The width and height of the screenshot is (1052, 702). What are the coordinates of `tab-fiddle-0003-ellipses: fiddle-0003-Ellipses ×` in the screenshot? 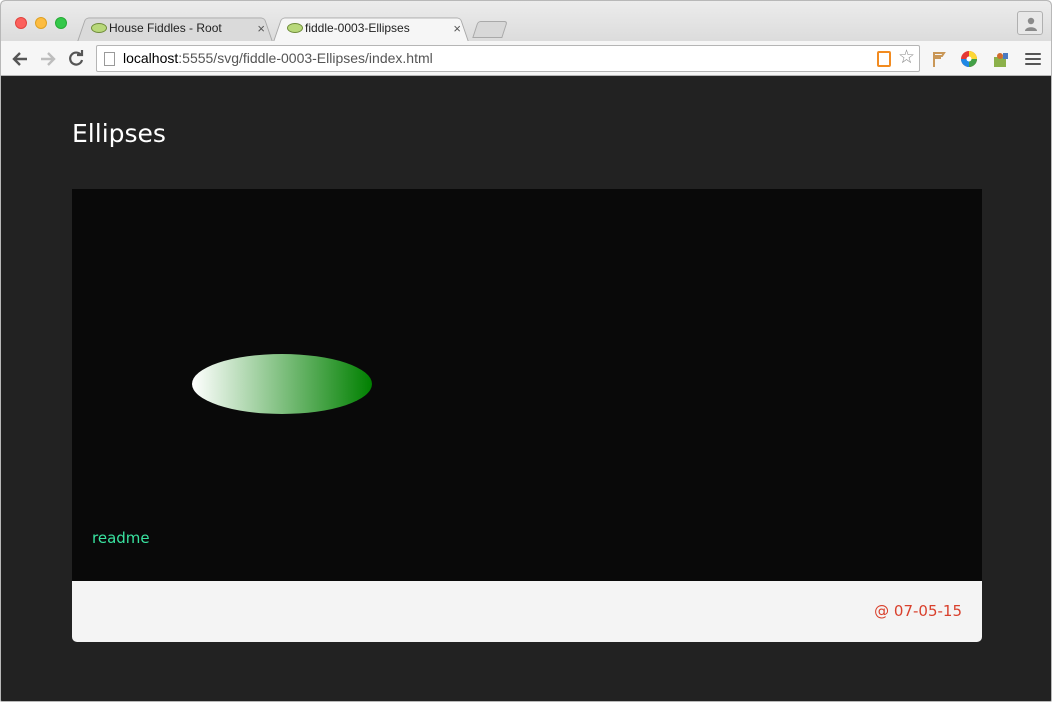 It's located at (371, 28).